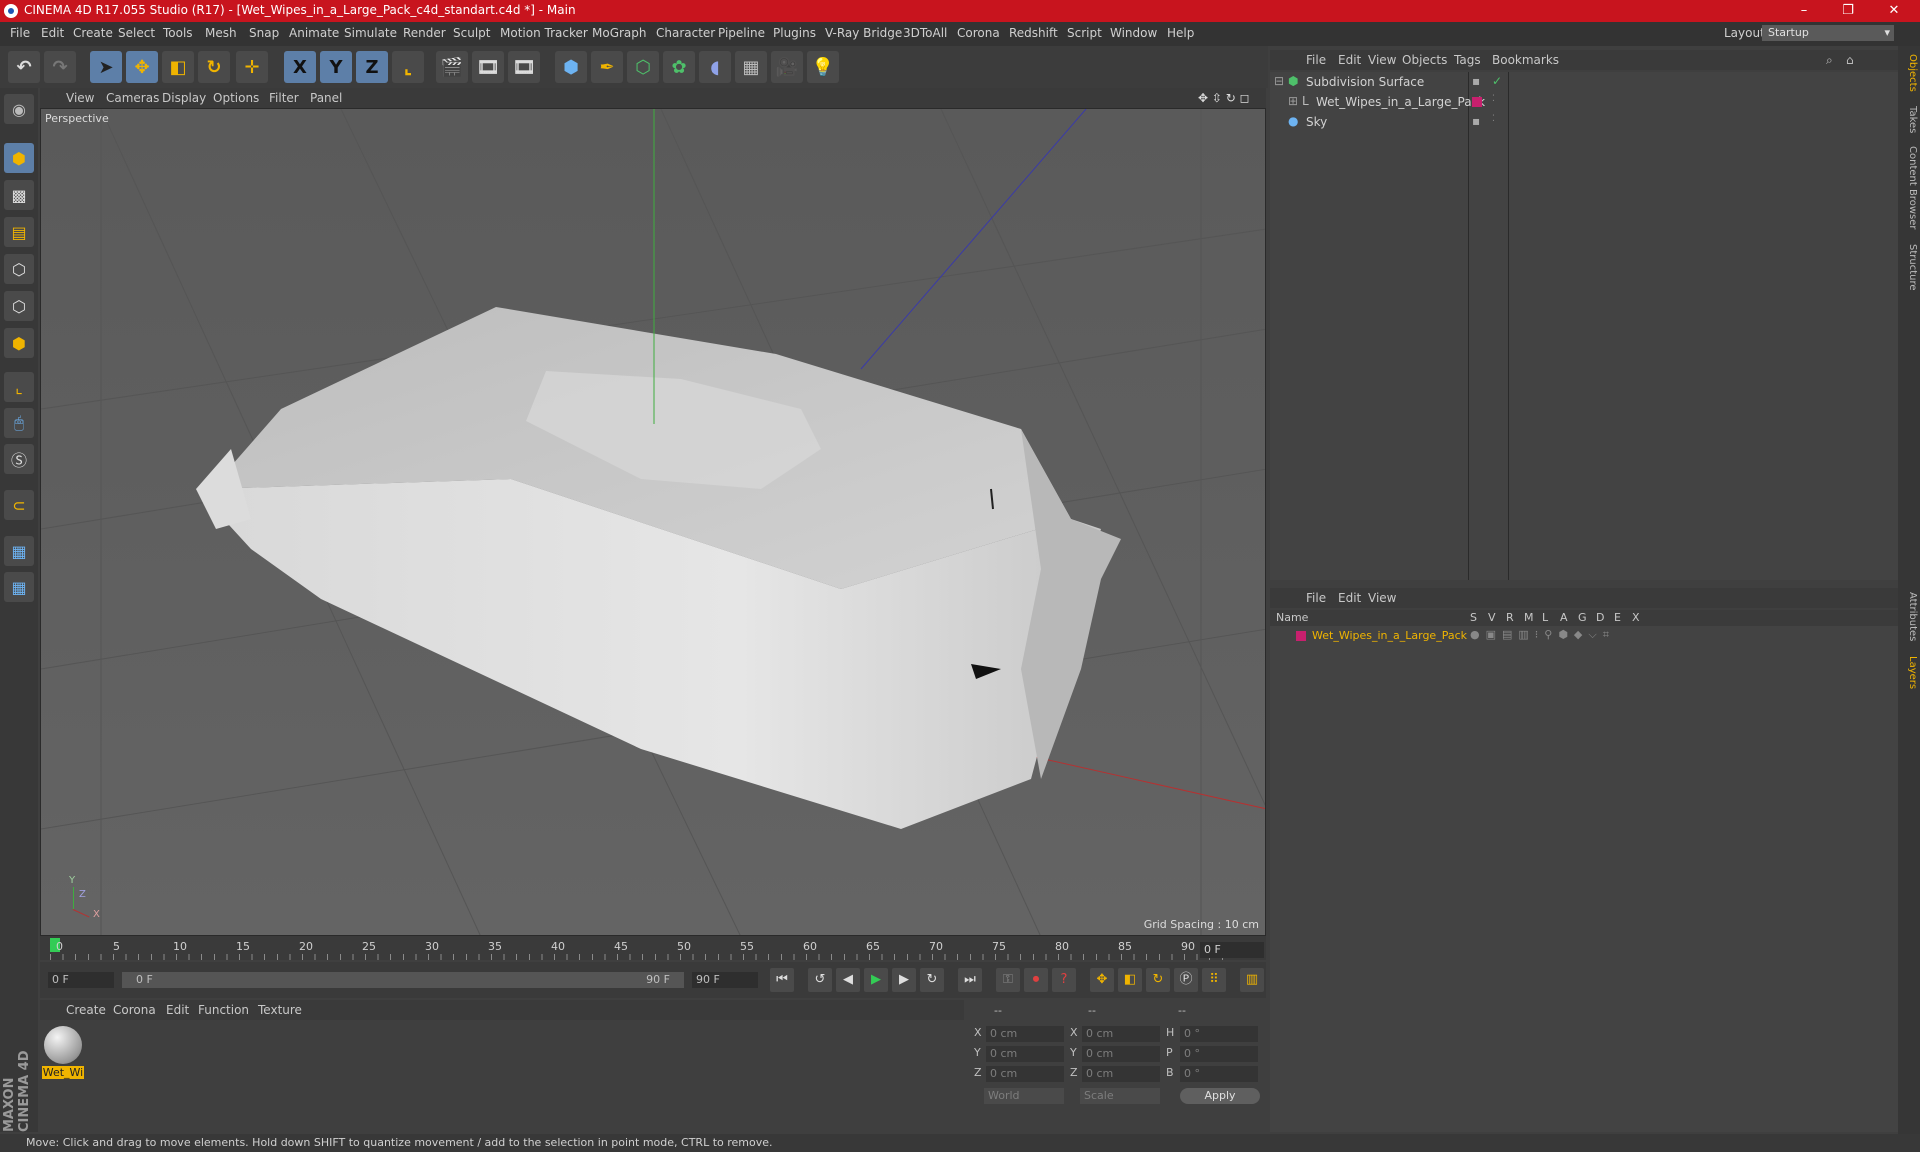 This screenshot has height=1152, width=1920. I want to click on axis-y-button: Y, so click(336, 67).